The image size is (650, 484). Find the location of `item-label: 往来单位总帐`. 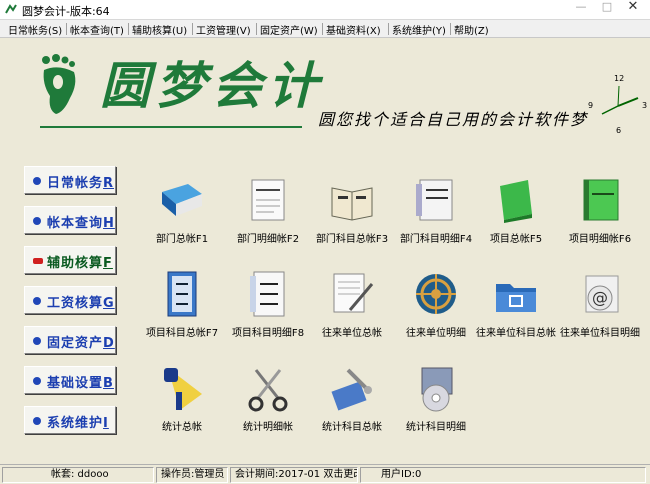

item-label: 往来单位总帐 is located at coordinates (352, 333).